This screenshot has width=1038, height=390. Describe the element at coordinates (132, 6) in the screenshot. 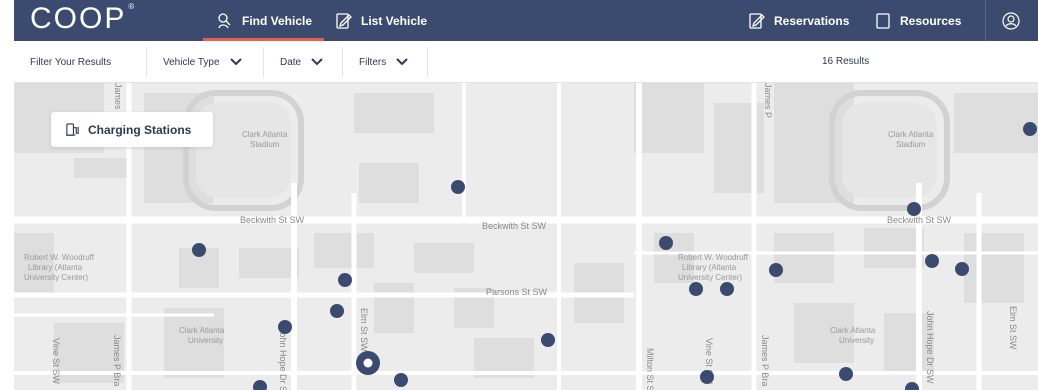

I see `registered-mark: ®` at that location.